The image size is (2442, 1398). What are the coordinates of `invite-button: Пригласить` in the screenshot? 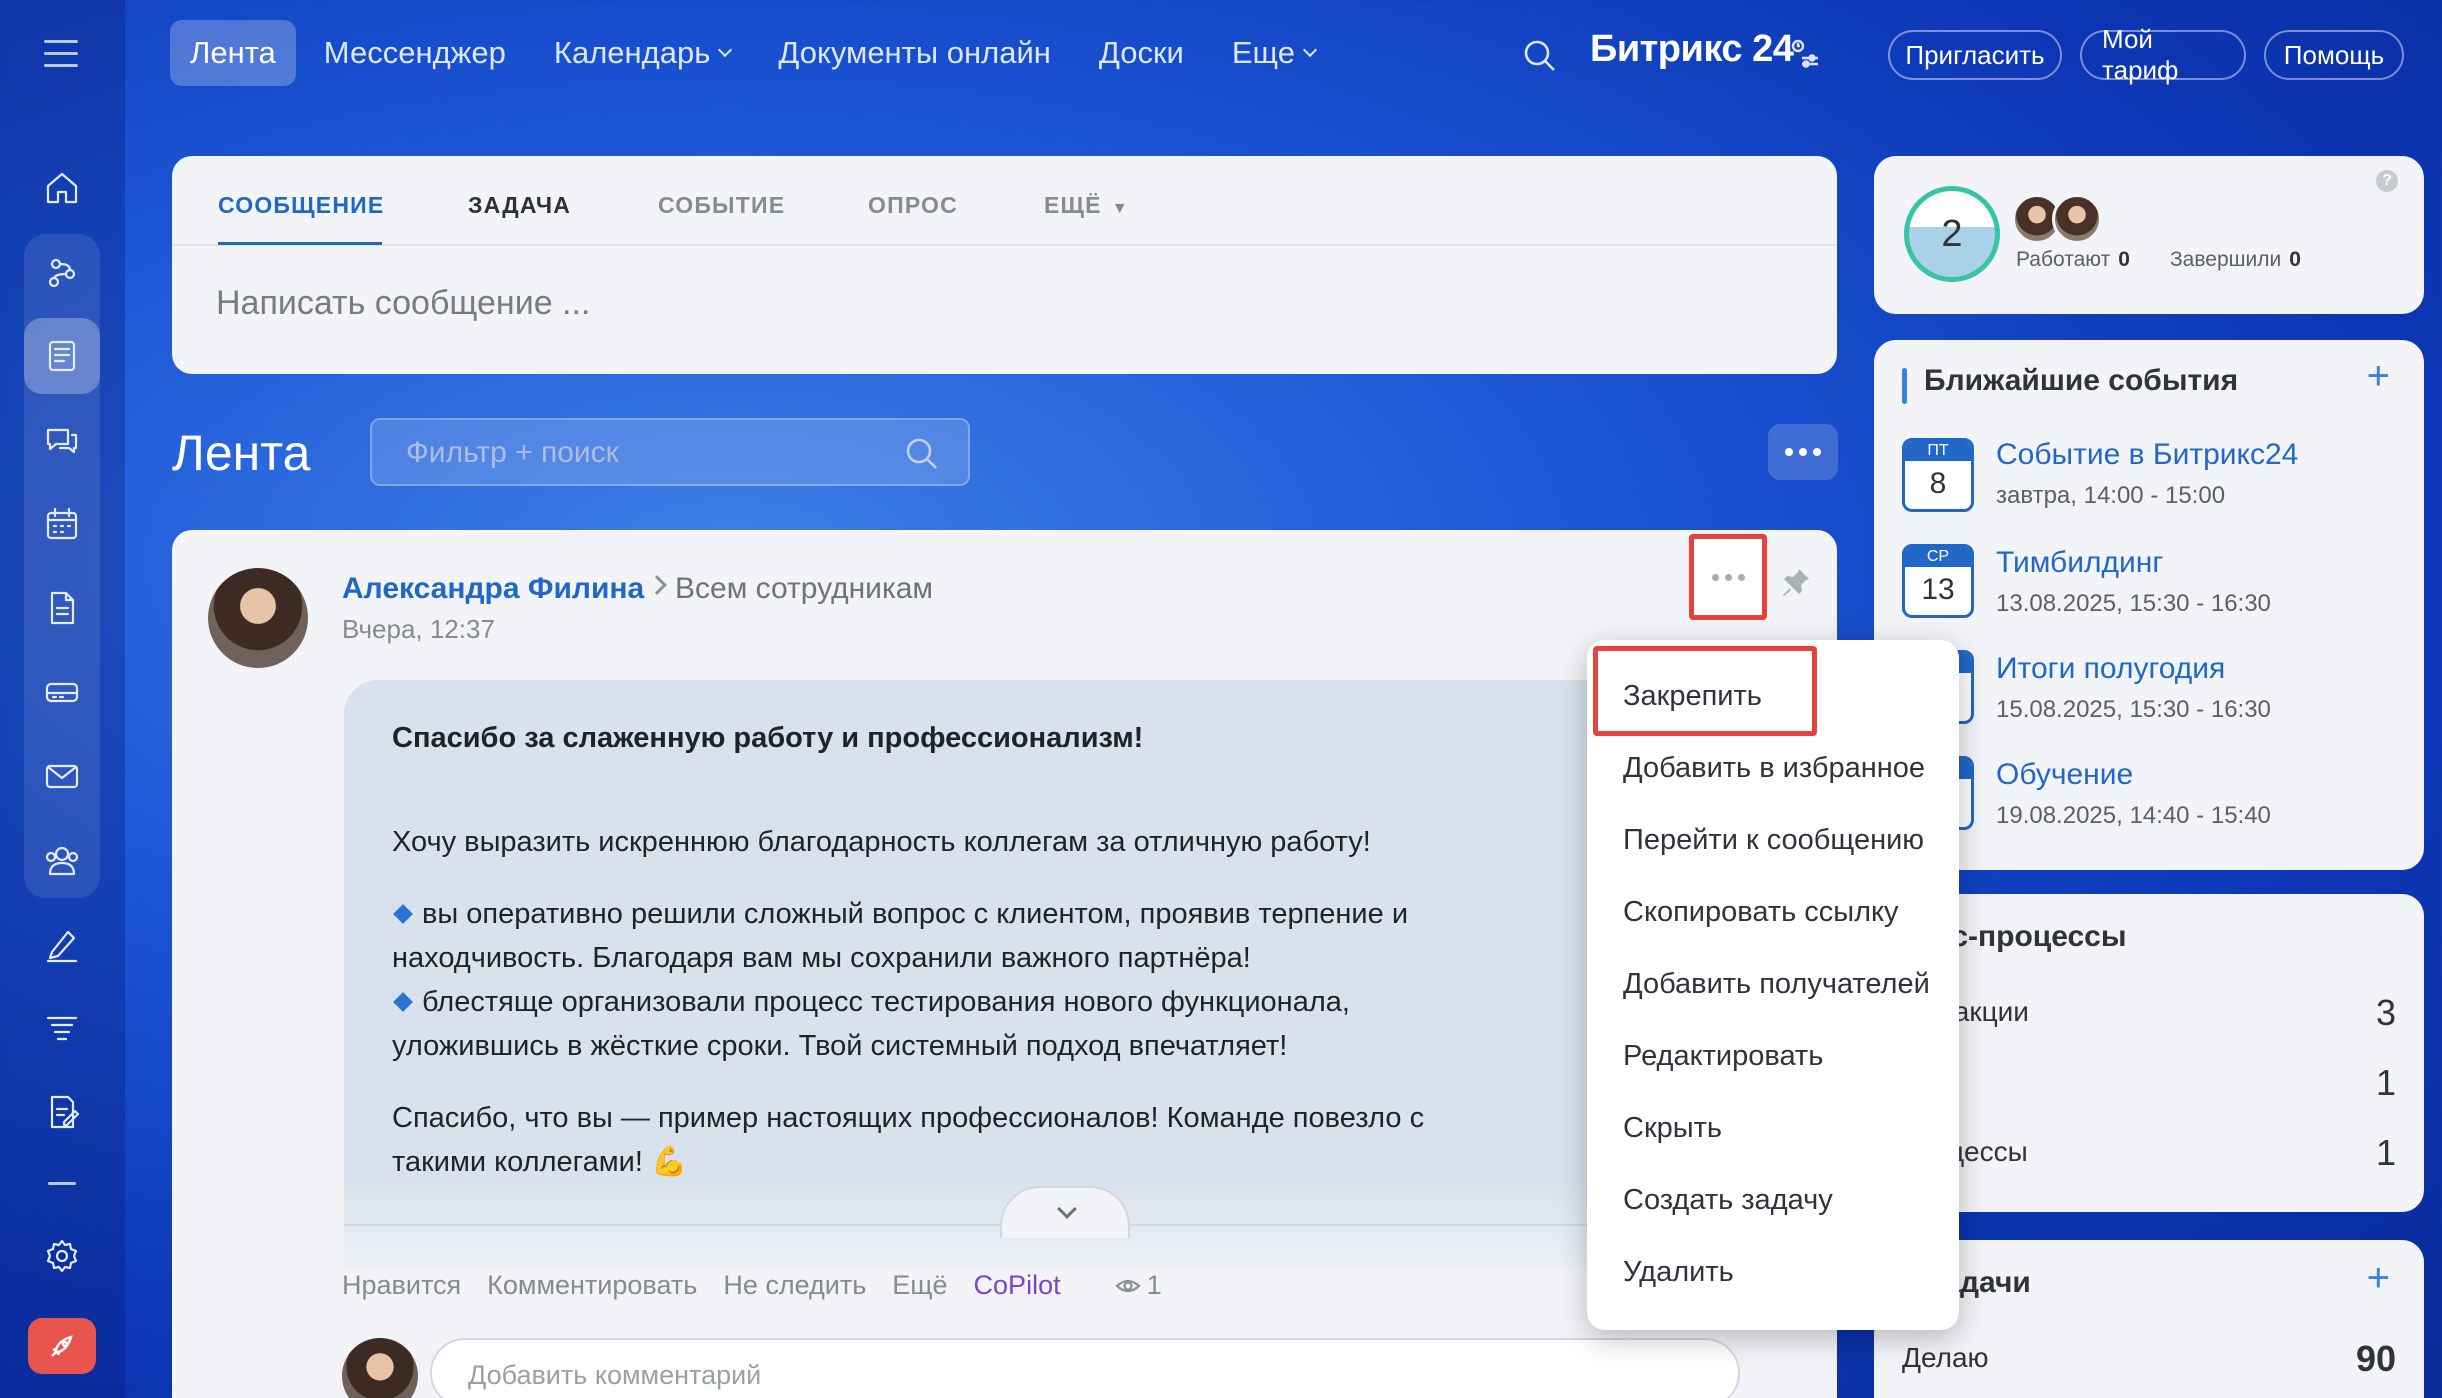 It's located at (1975, 55).